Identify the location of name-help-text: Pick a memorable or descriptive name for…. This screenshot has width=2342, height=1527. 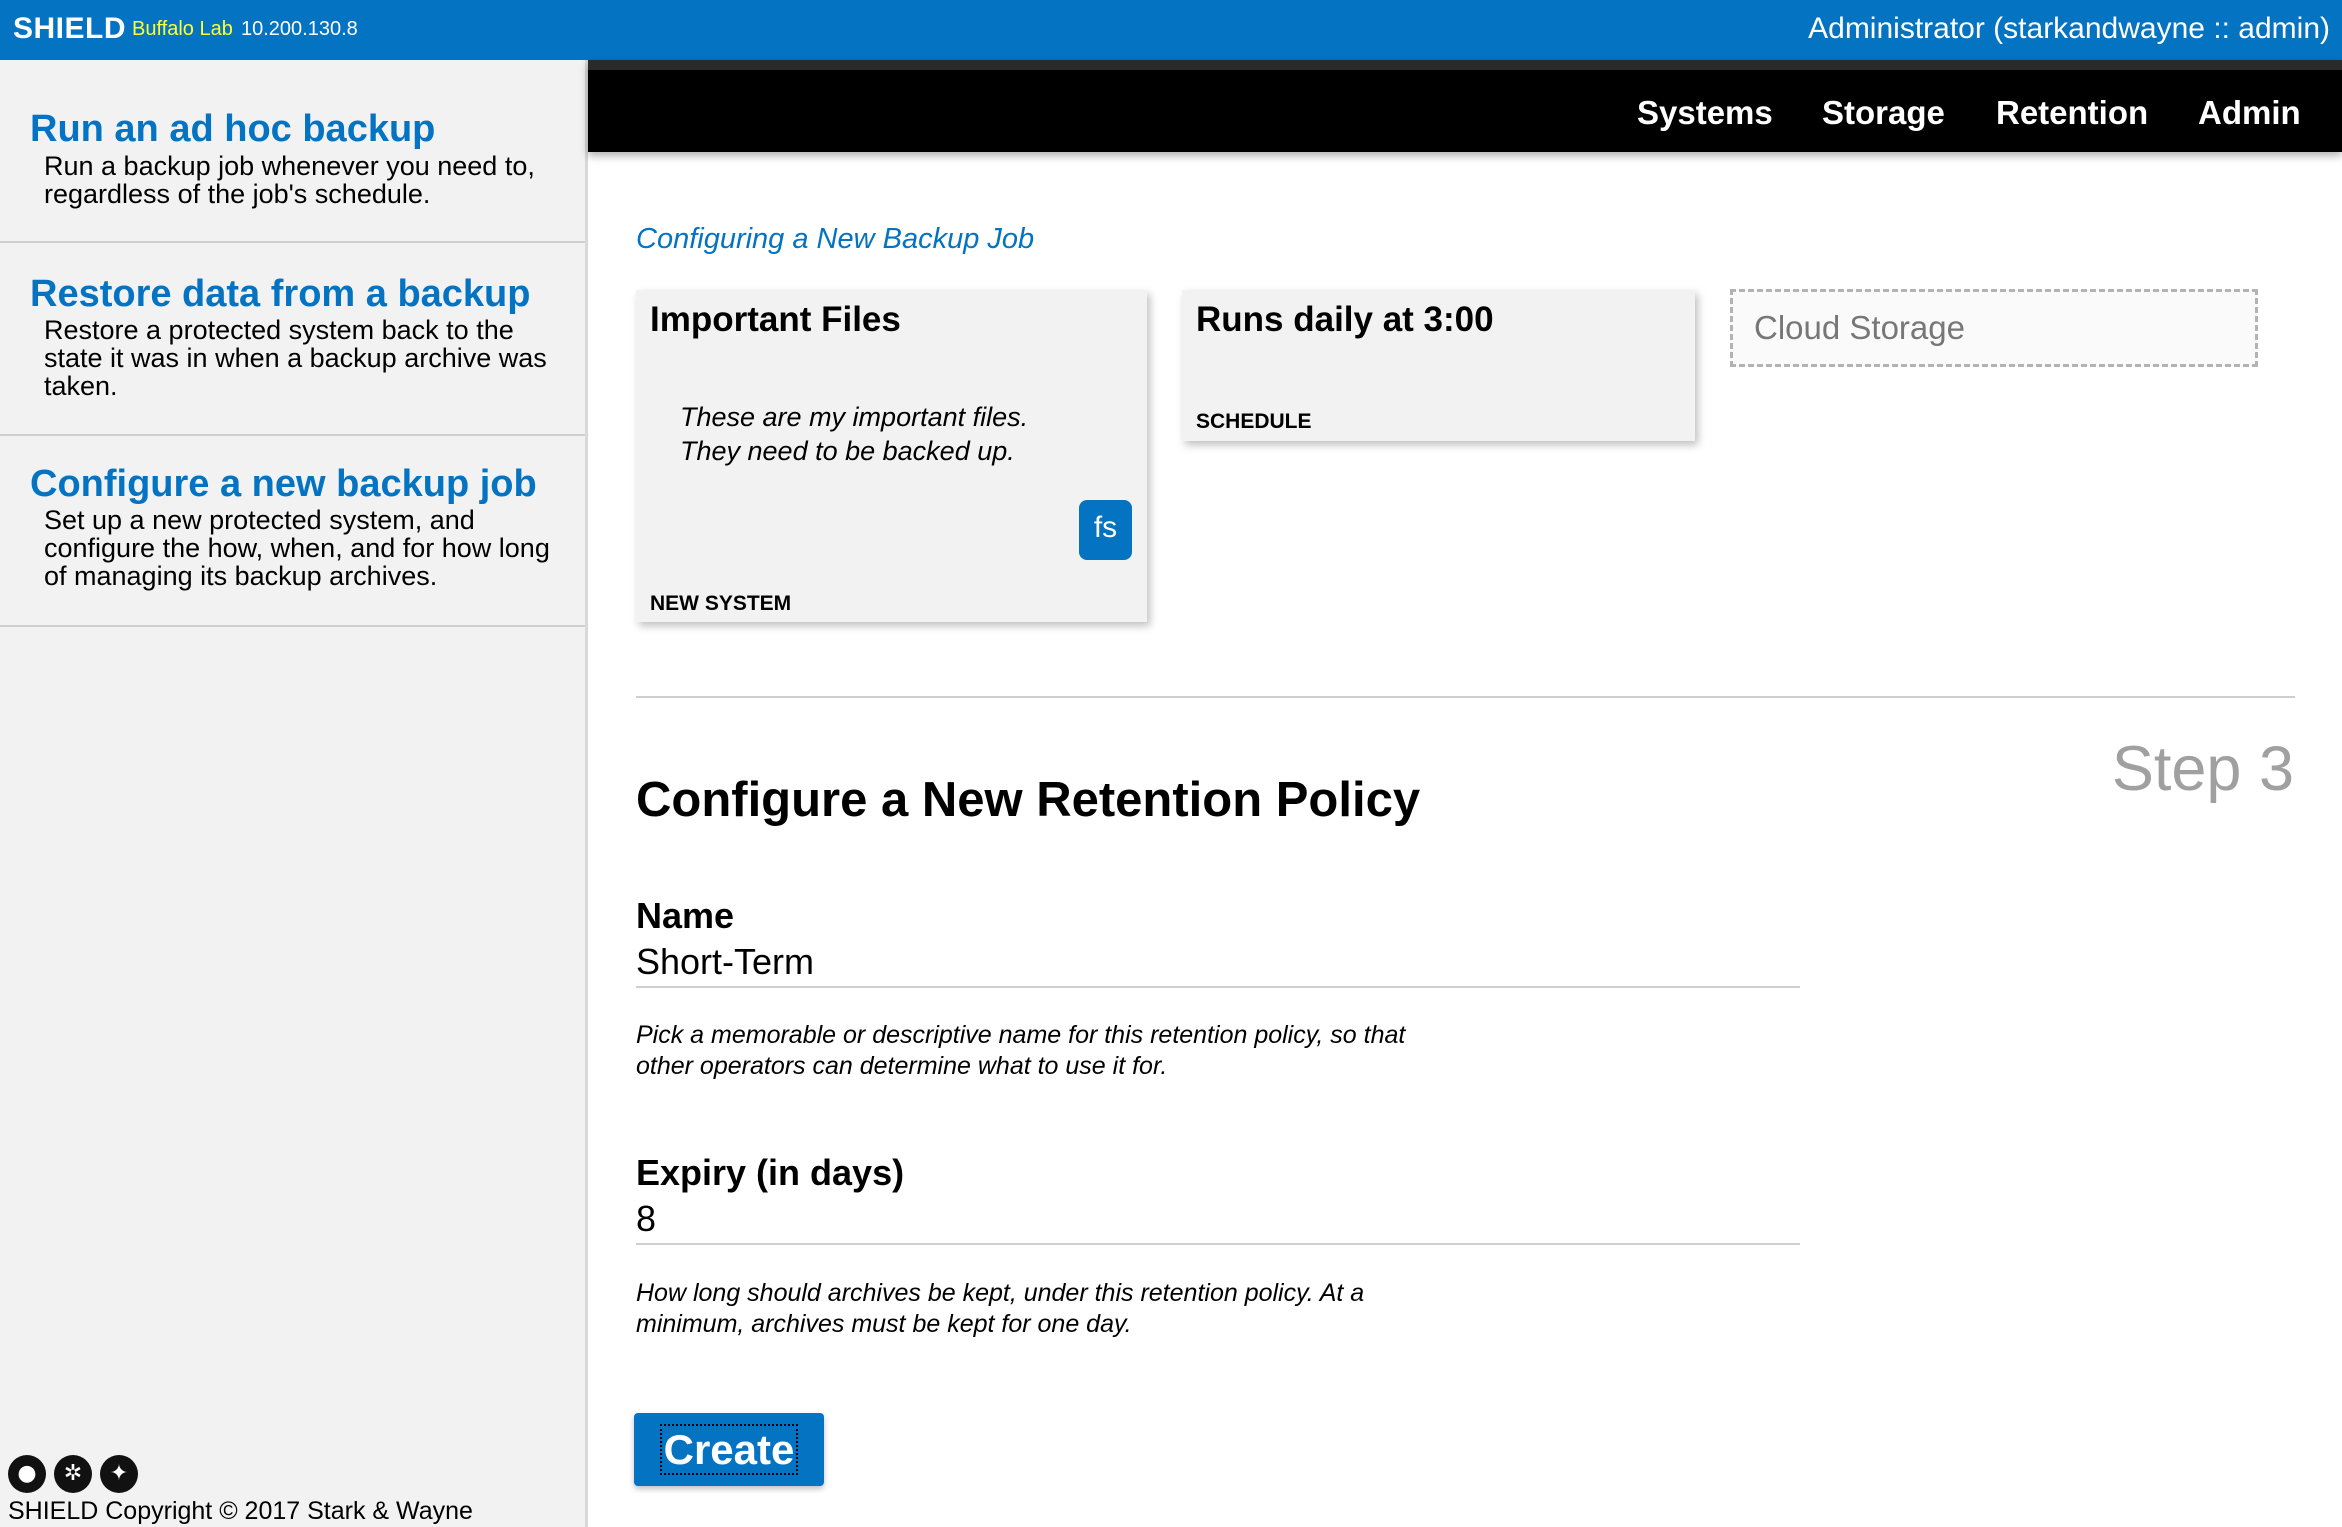
(1021, 1050).